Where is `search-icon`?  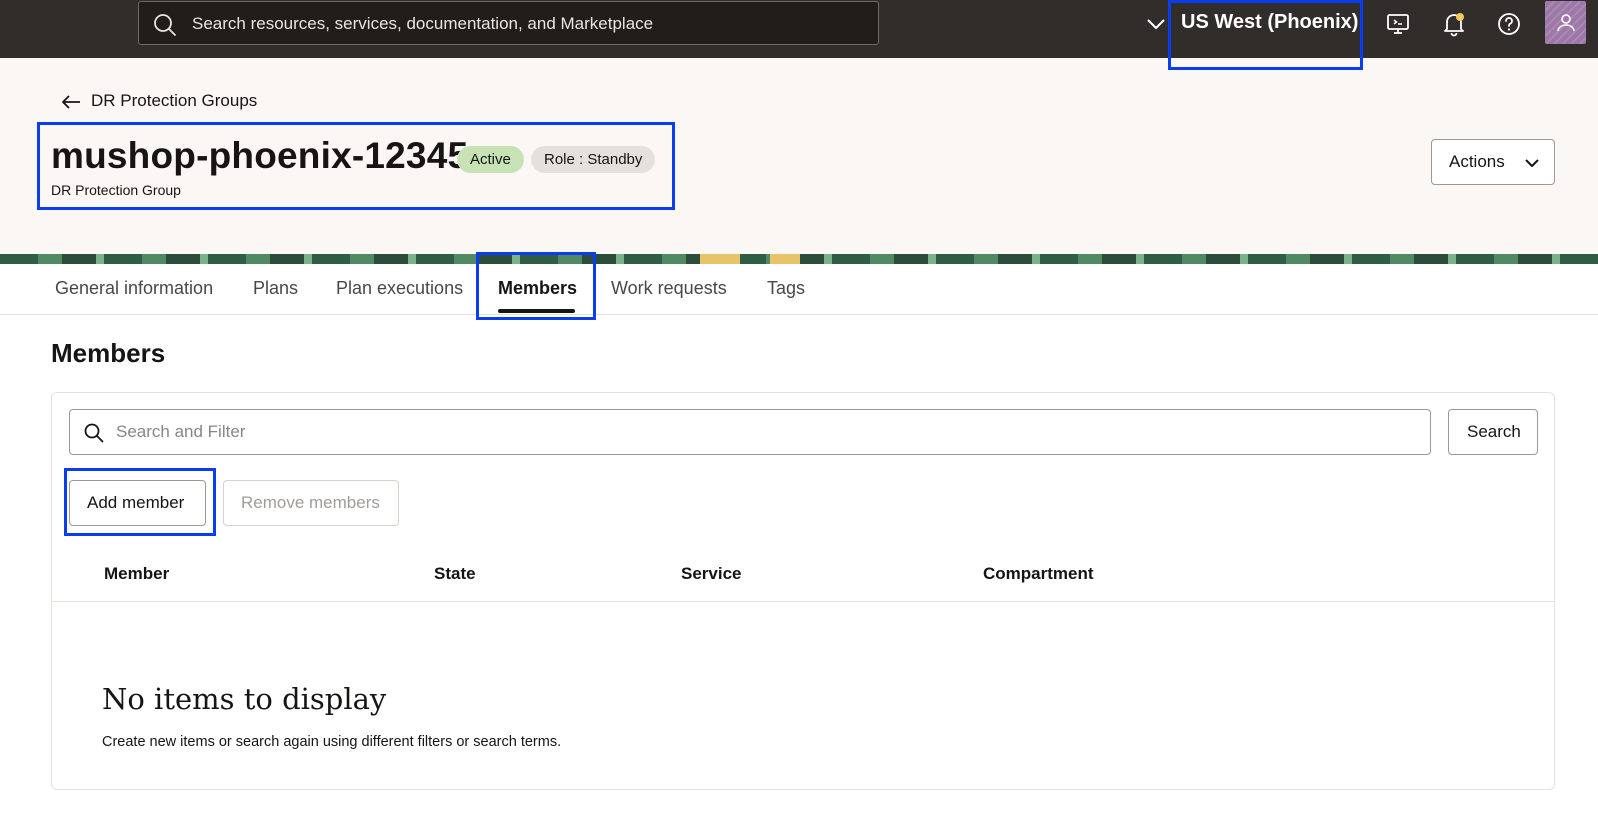
search-icon is located at coordinates (165, 25).